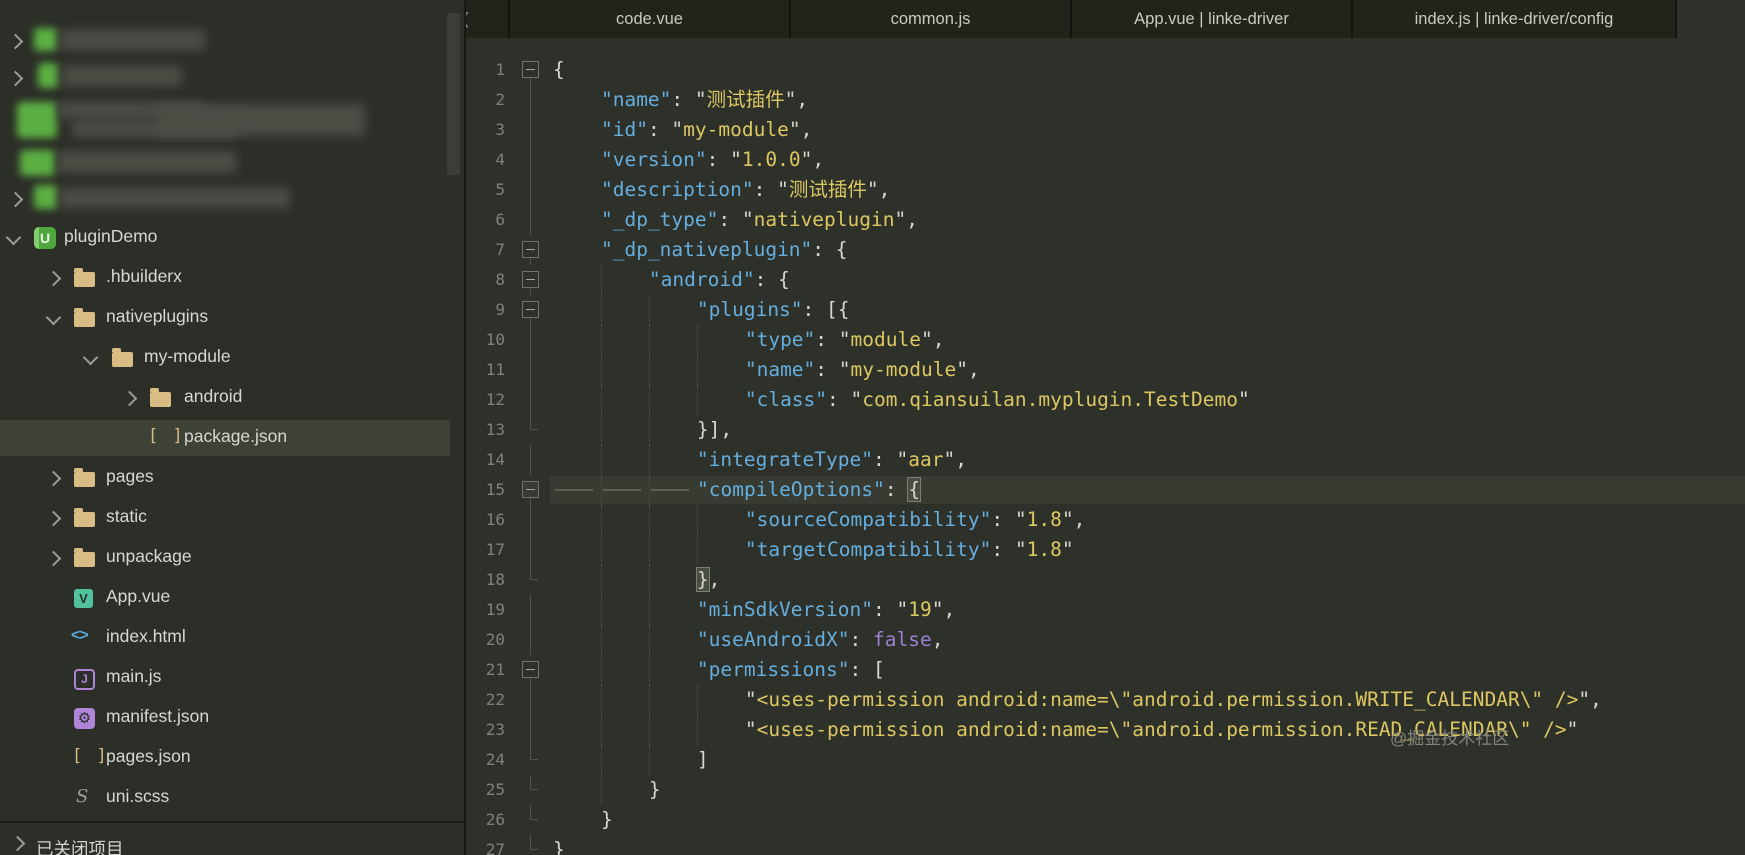 The height and width of the screenshot is (855, 1745). I want to click on tab-label: index.js | linke-driver/config, so click(1514, 19).